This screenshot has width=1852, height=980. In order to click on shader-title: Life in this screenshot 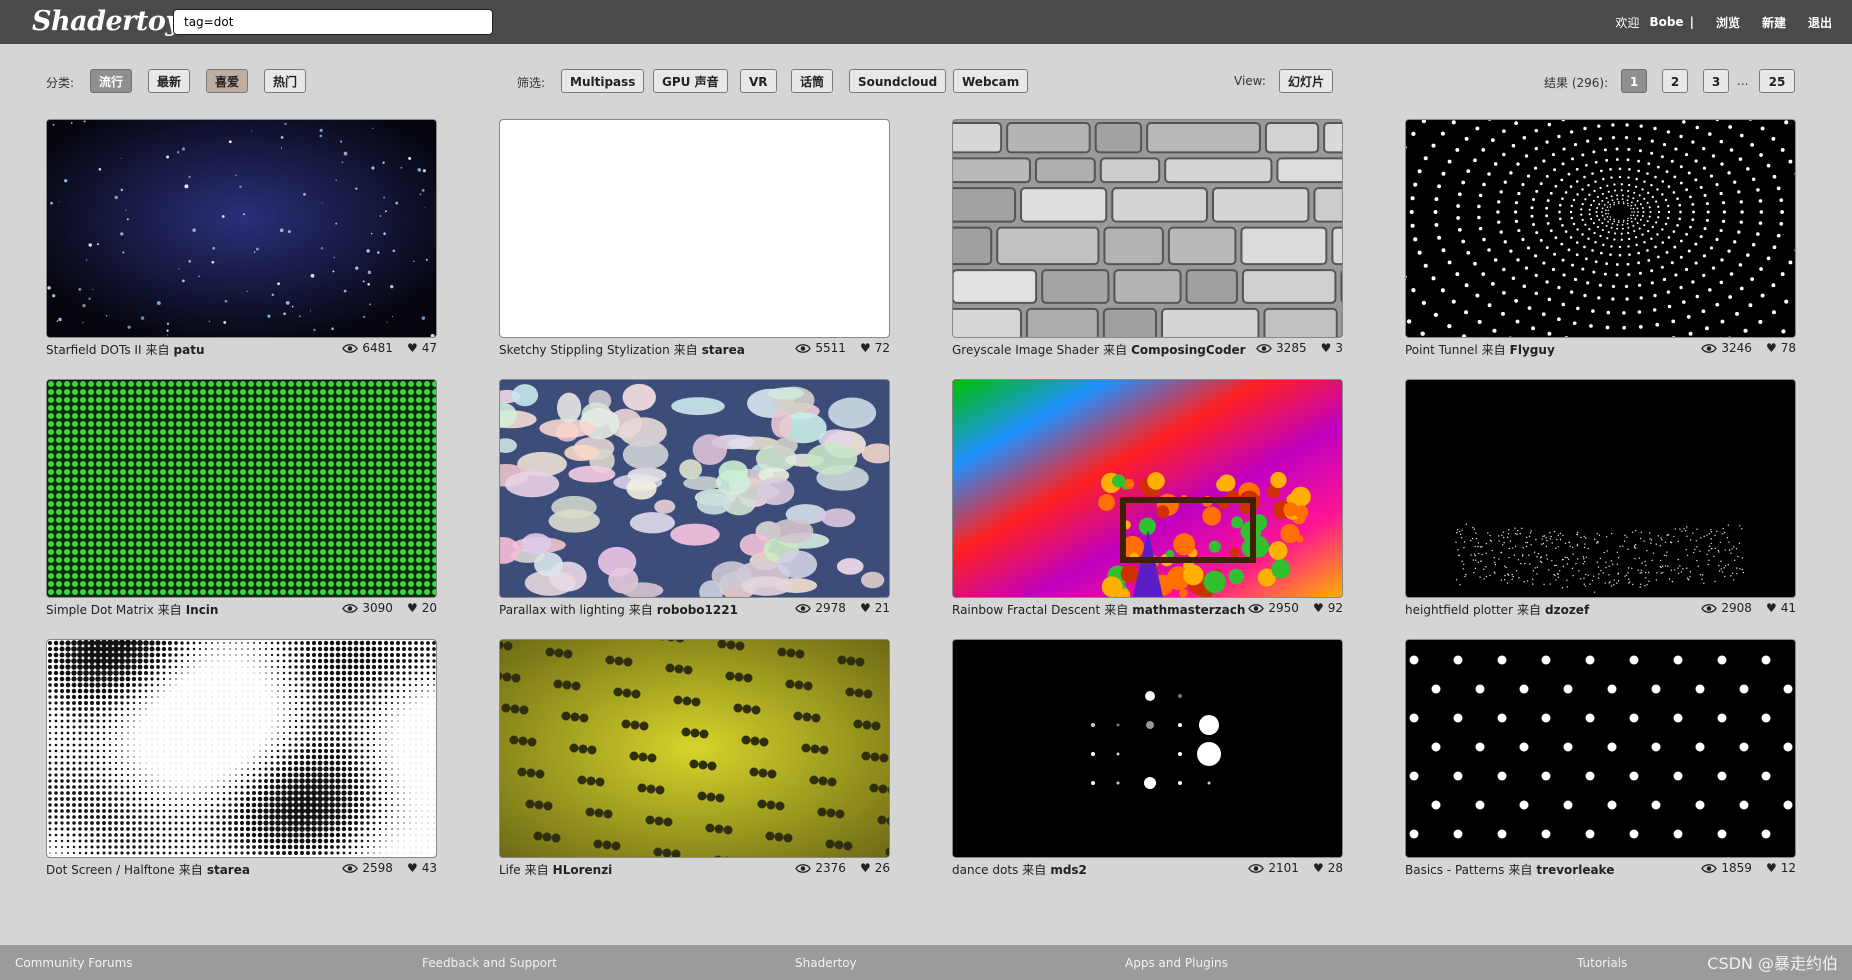, I will do `click(510, 870)`.